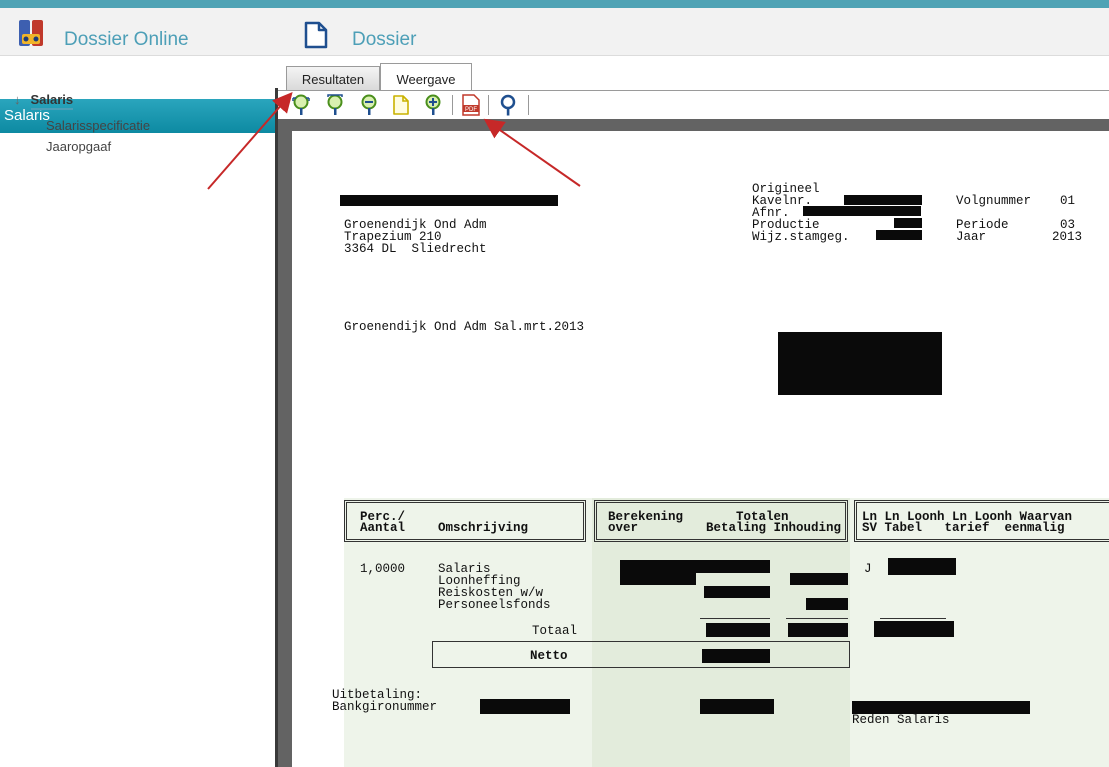 The width and height of the screenshot is (1109, 767). I want to click on header-omschrijving: Omschrijving, so click(483, 528).